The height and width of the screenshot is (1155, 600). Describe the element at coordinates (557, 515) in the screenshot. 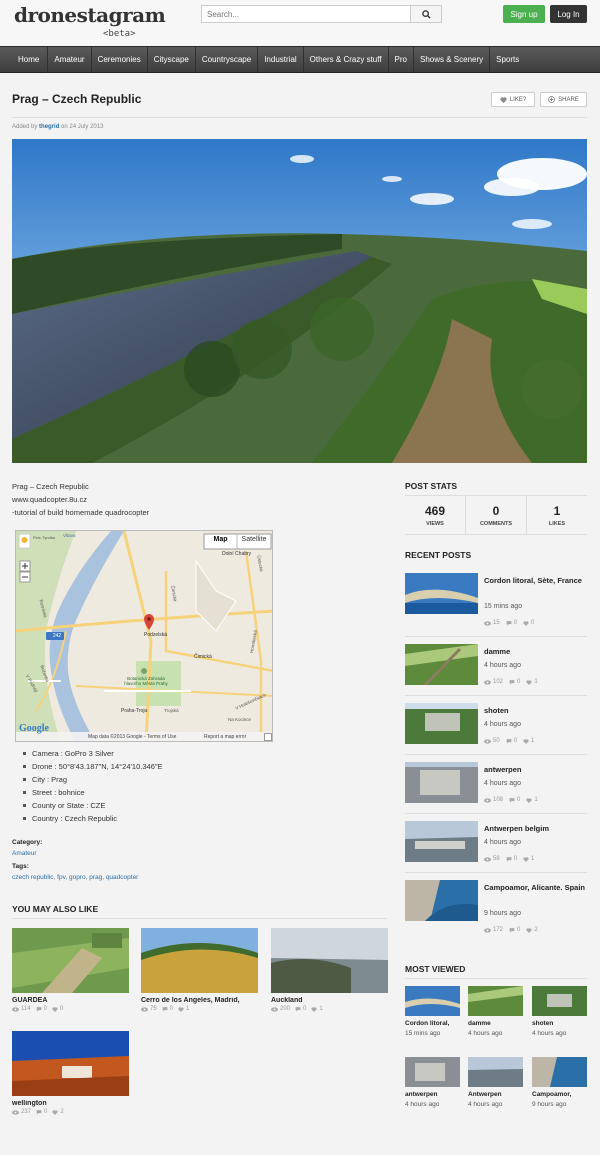

I see `likes-stat: 1 LIKES` at that location.